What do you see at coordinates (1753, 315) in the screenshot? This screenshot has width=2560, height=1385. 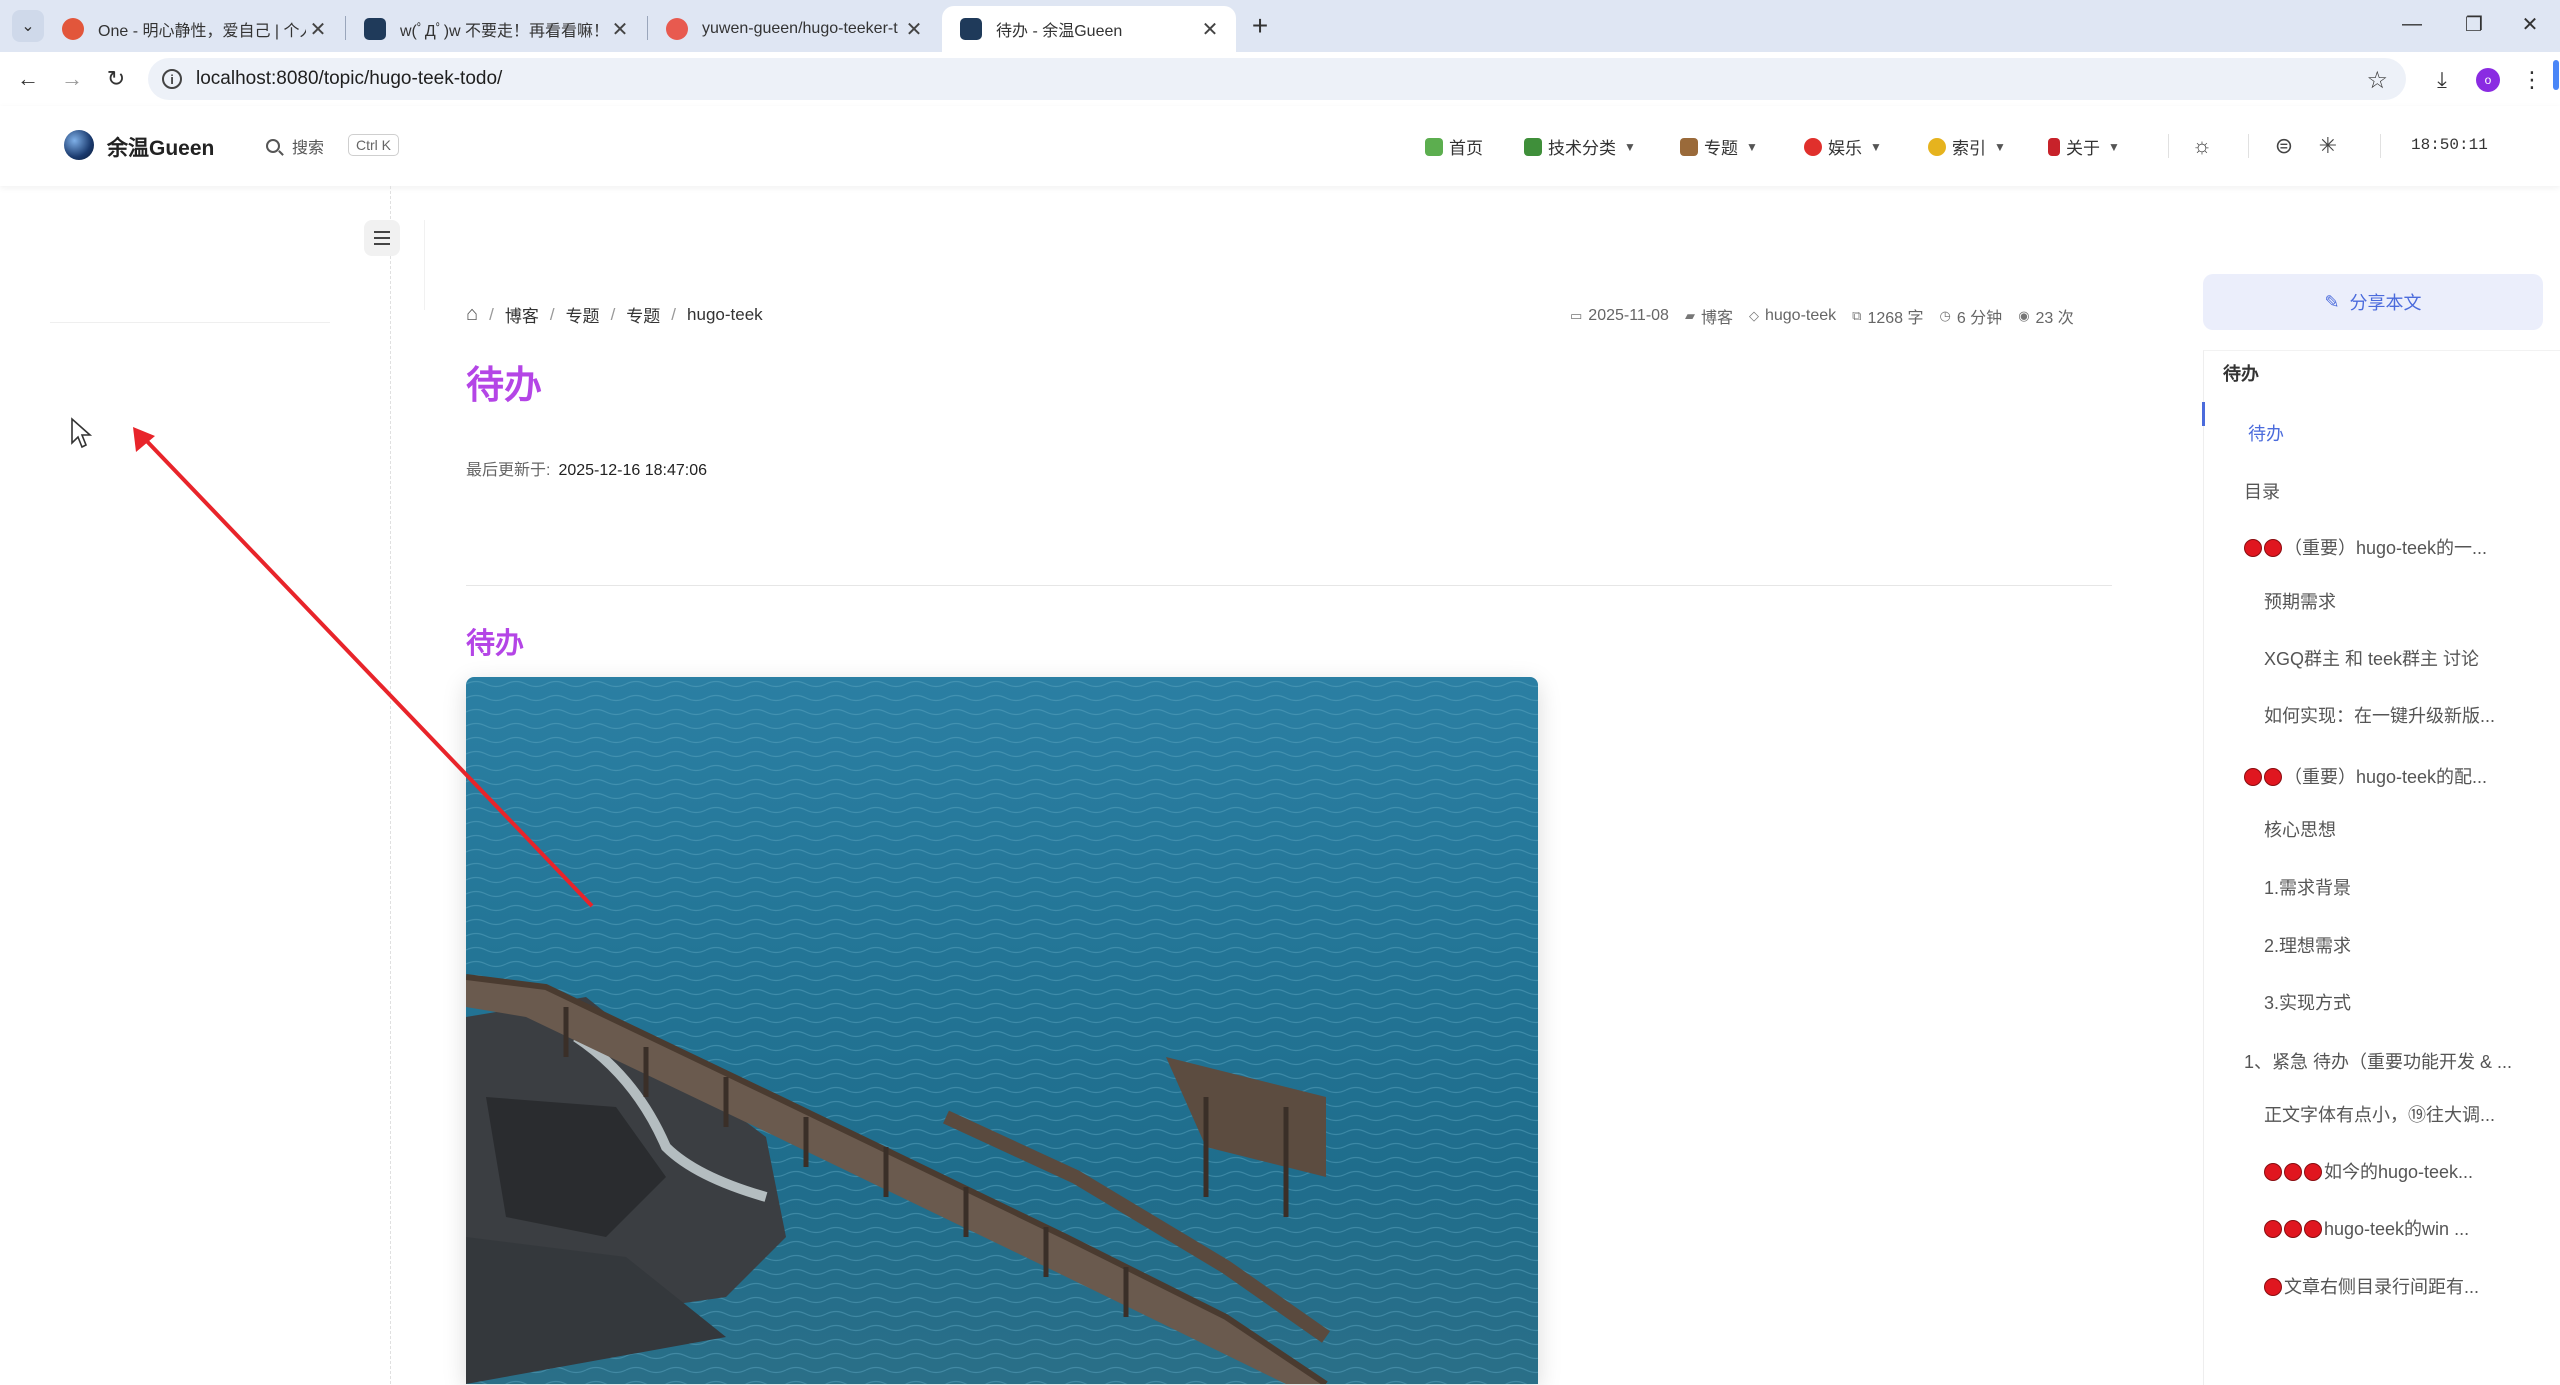 I see `tag-icon: ◇` at bounding box center [1753, 315].